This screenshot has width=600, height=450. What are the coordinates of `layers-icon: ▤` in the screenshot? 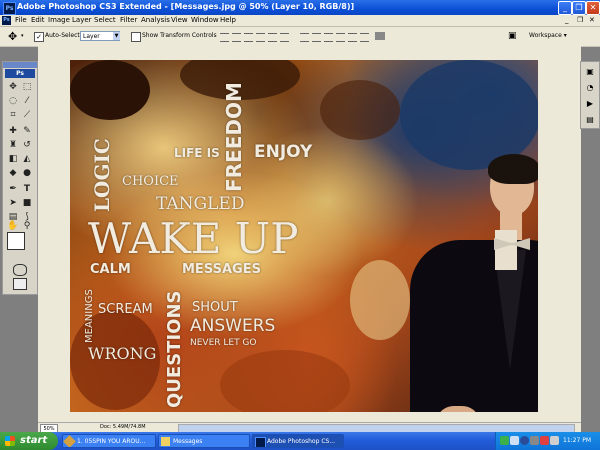 It's located at (590, 120).